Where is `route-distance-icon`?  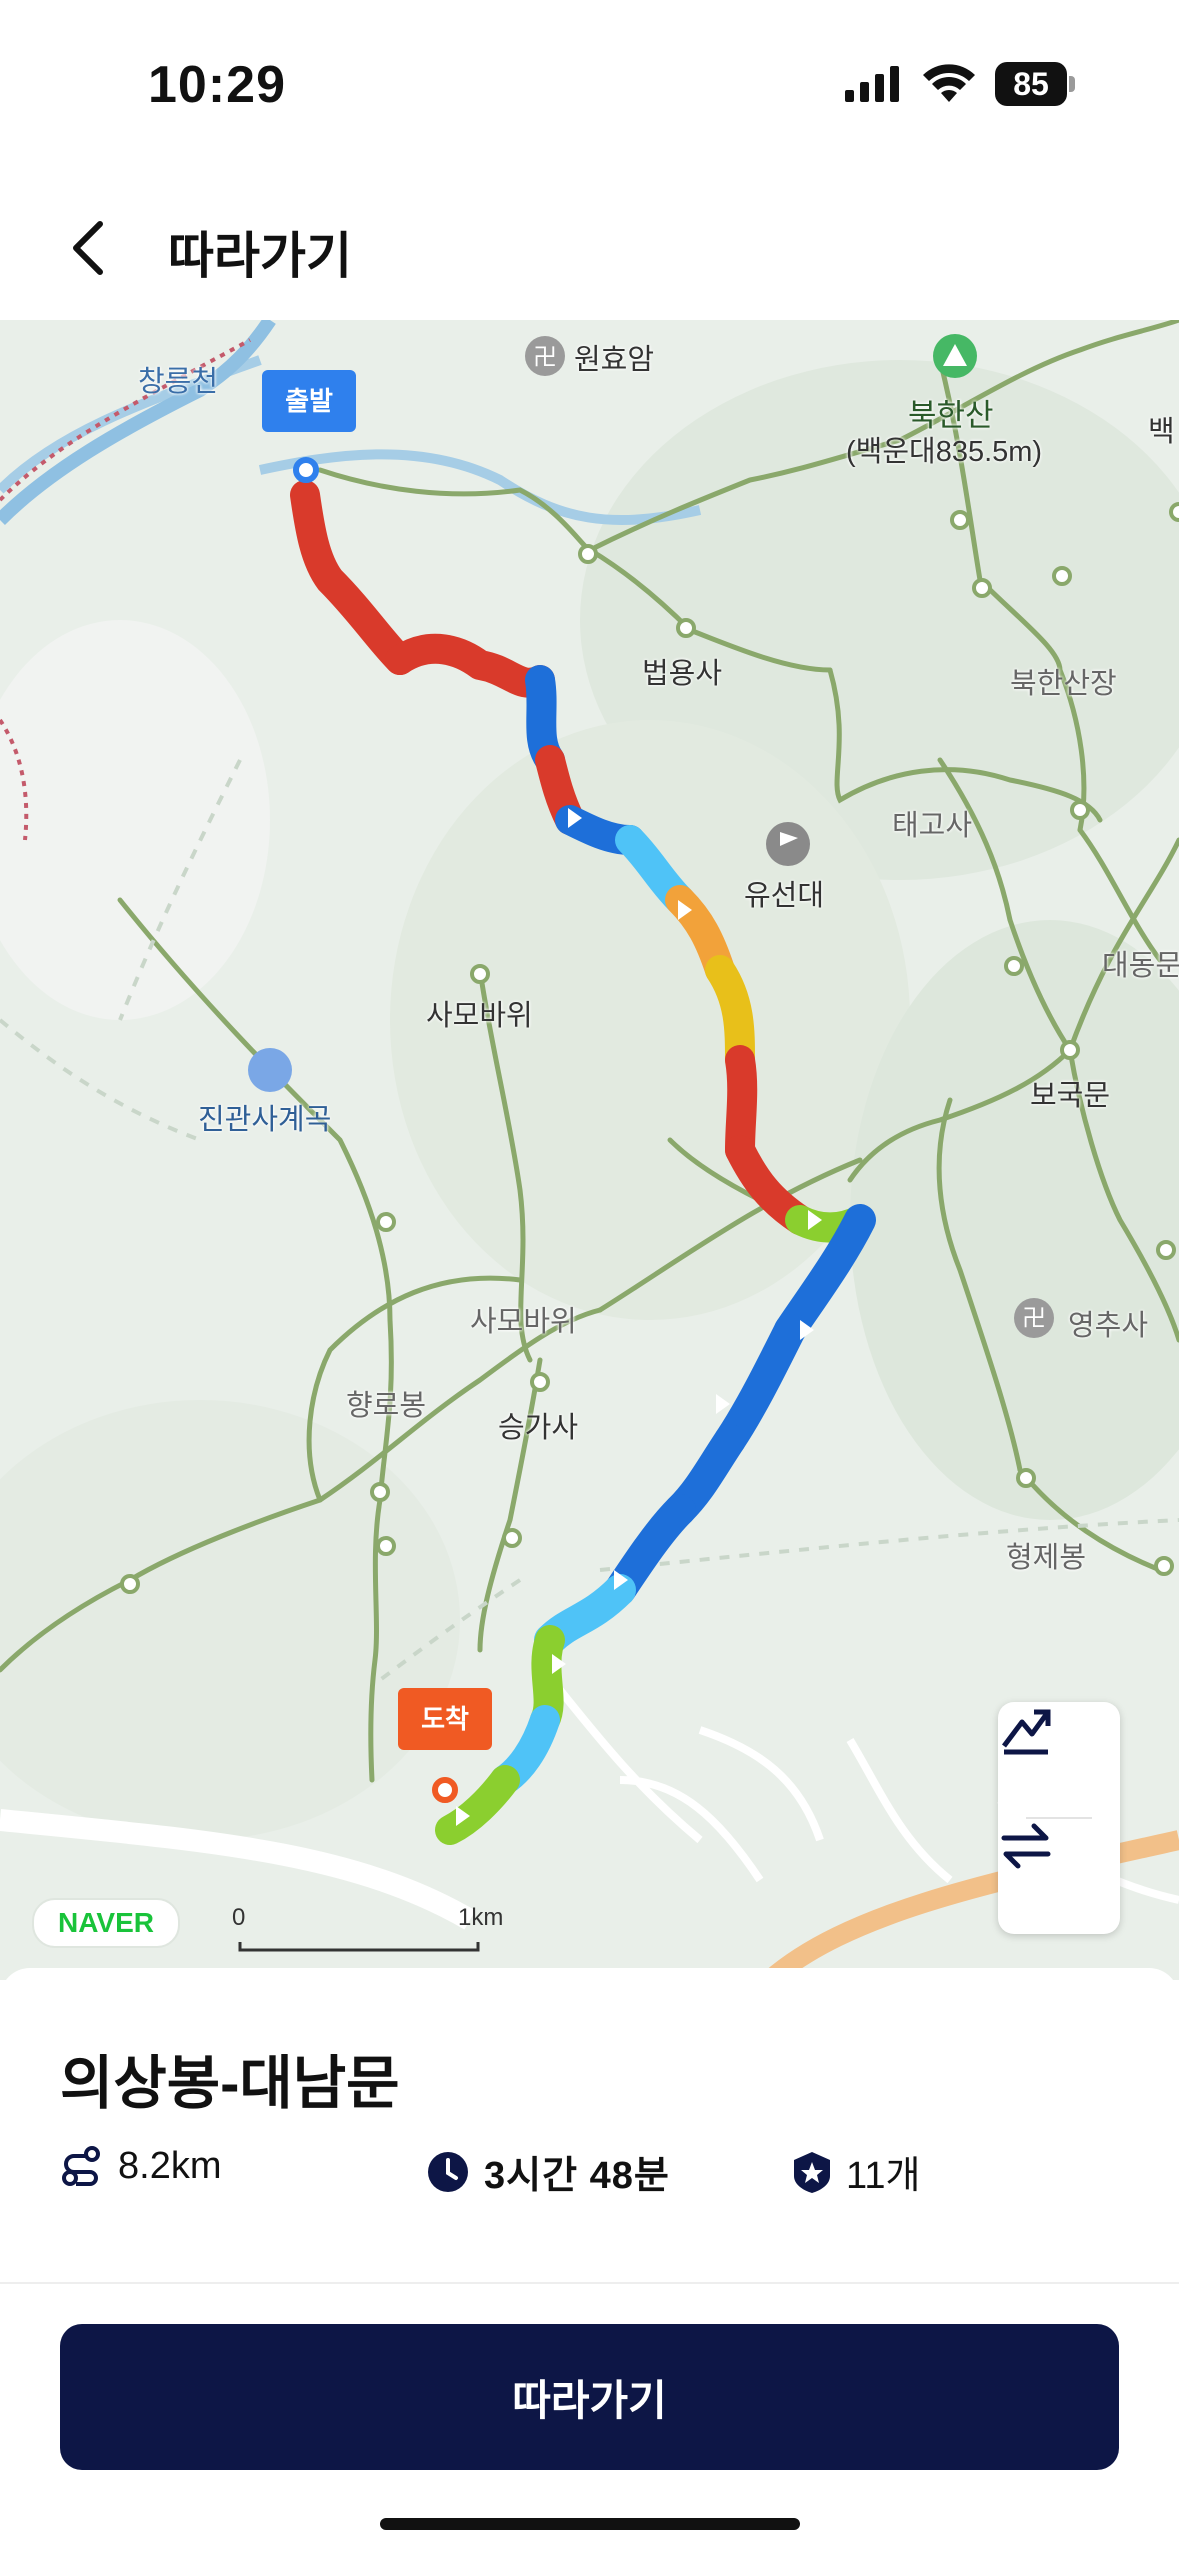
route-distance-icon is located at coordinates (81, 2166).